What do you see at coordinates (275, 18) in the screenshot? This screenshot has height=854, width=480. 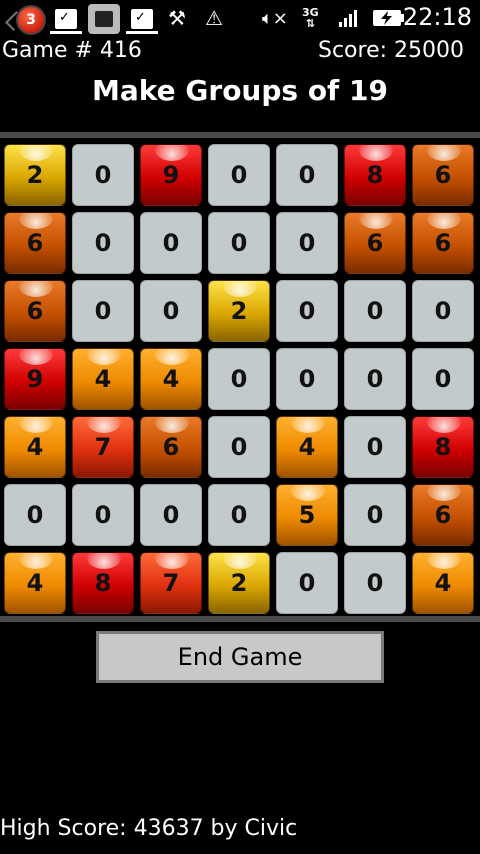 I see `mute-icon: 🔈︎×` at bounding box center [275, 18].